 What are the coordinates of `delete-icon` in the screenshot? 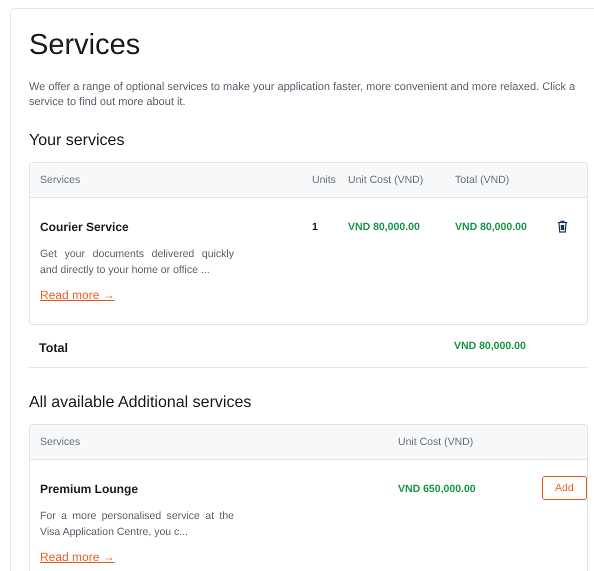 It's located at (562, 226).